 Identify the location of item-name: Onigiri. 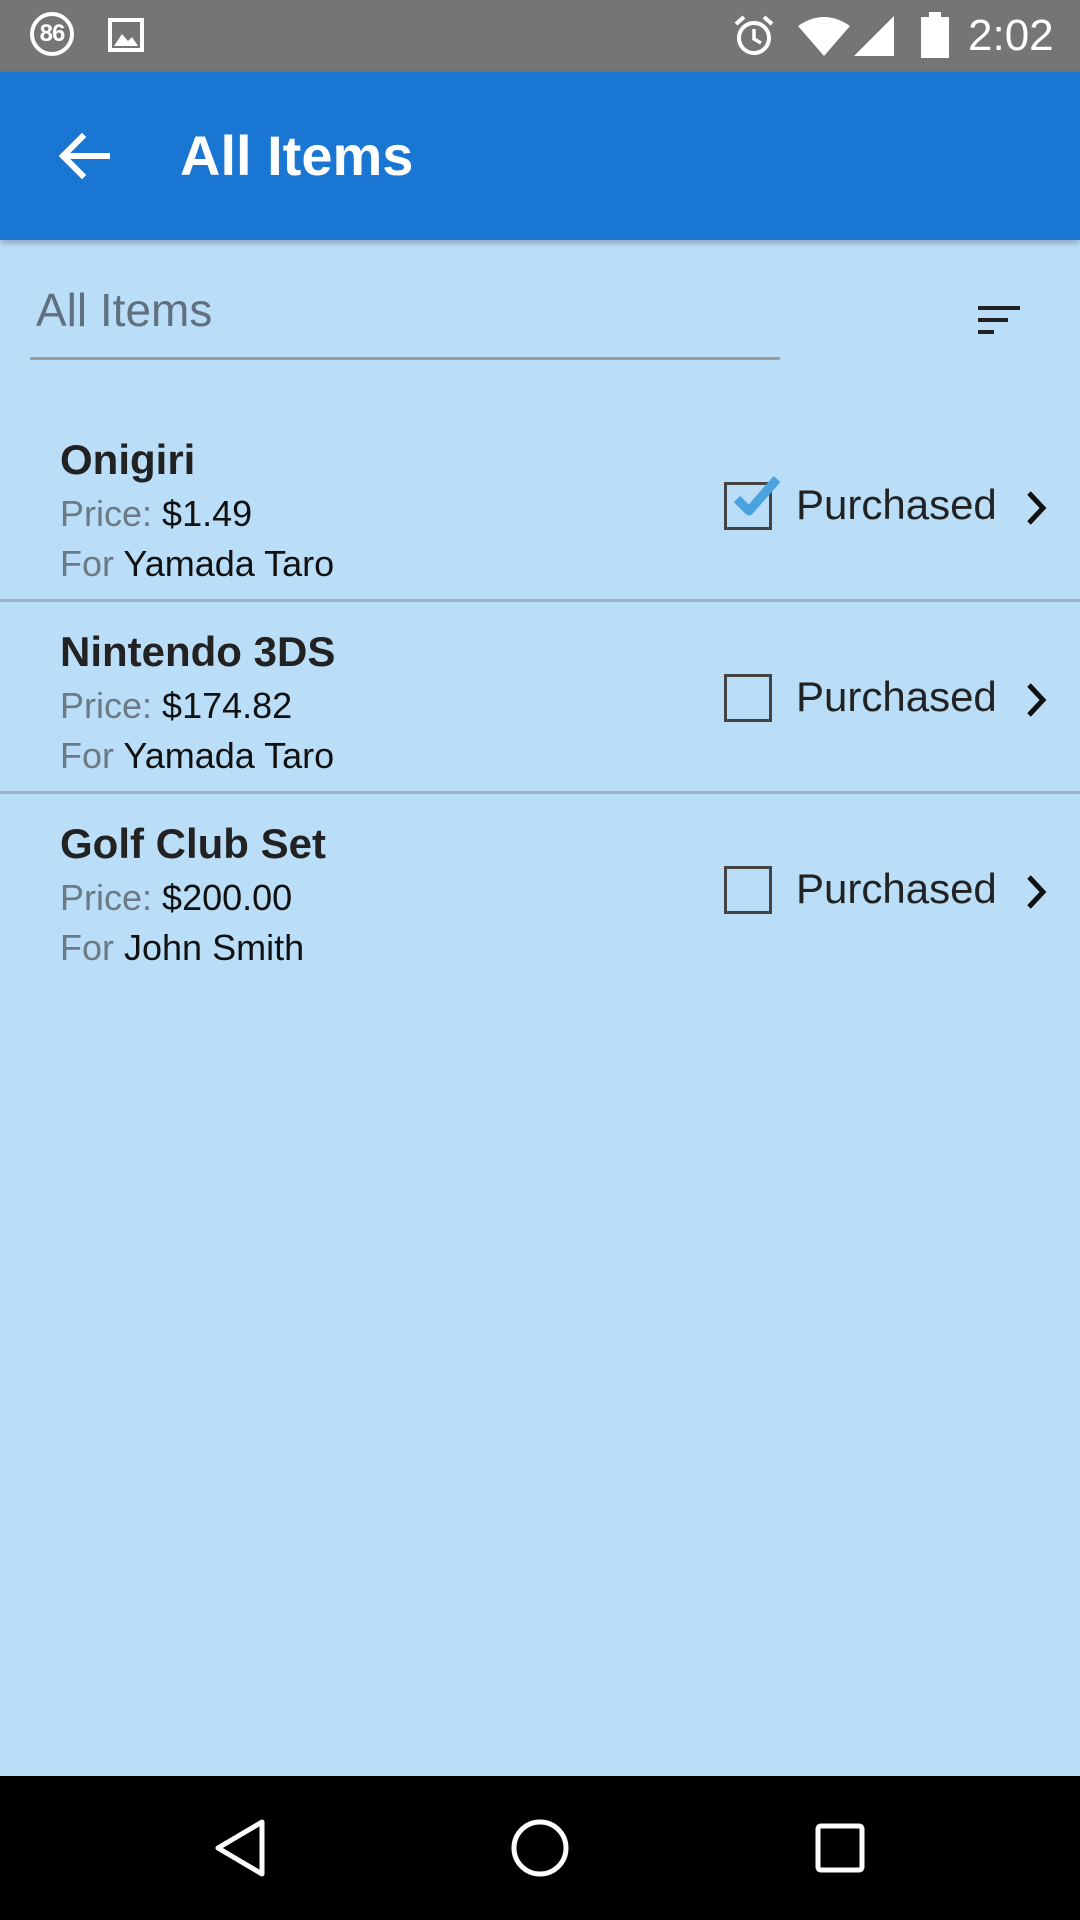
(128, 459).